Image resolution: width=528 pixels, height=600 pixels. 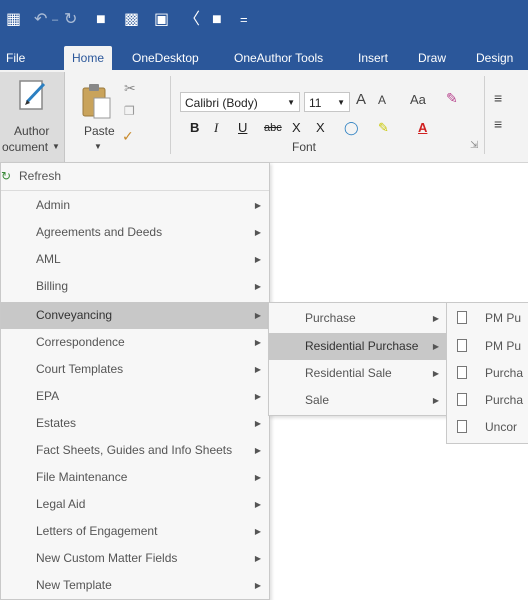 I want to click on menu-item-estates: Estates ▶, so click(x=135, y=423).